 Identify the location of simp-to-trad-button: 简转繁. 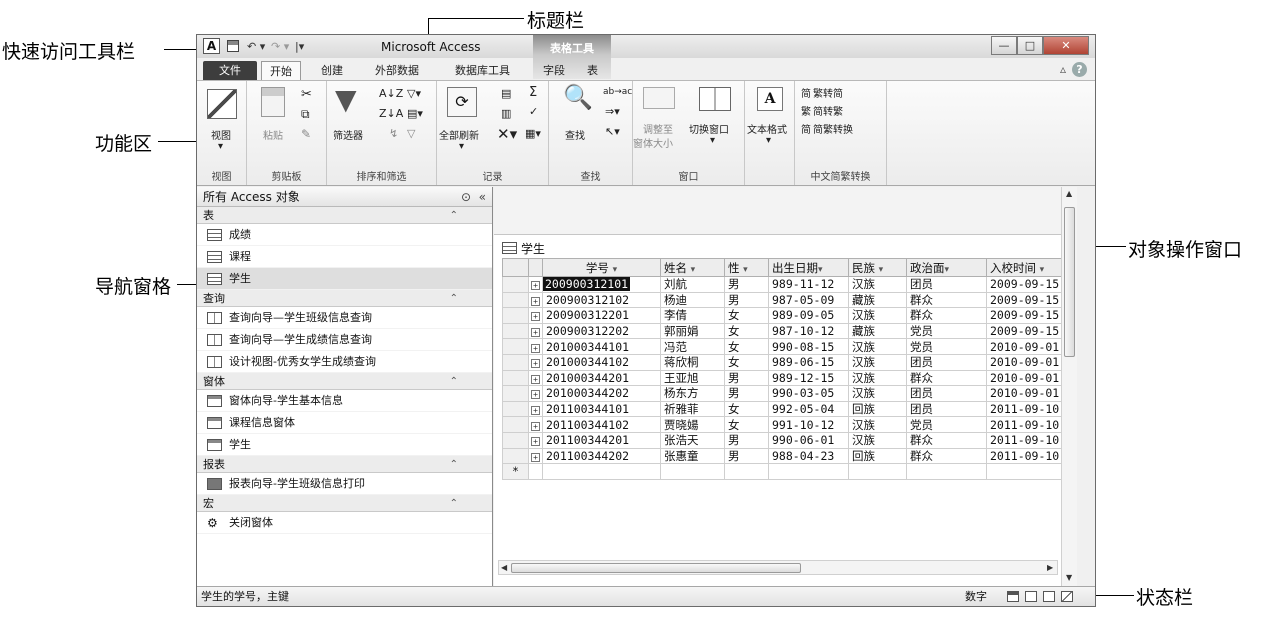
(828, 110).